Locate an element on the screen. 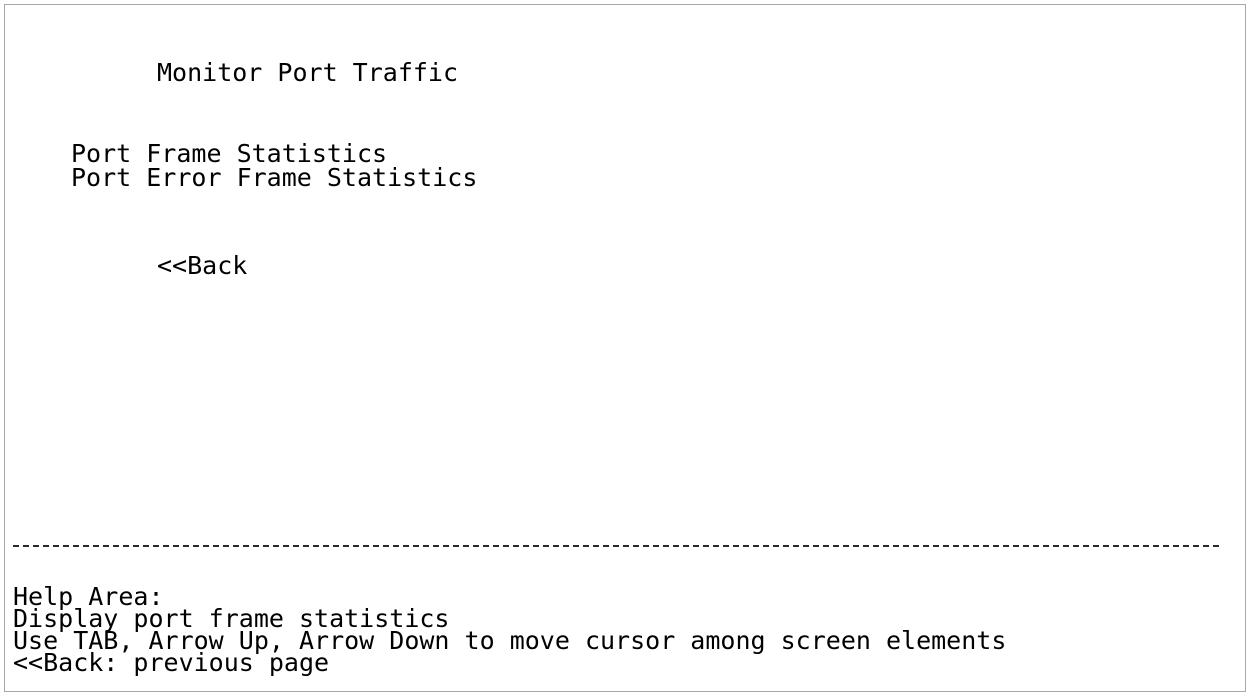  menu-item-port-frame-statistics: Port Frame Statistics is located at coordinates (229, 153).